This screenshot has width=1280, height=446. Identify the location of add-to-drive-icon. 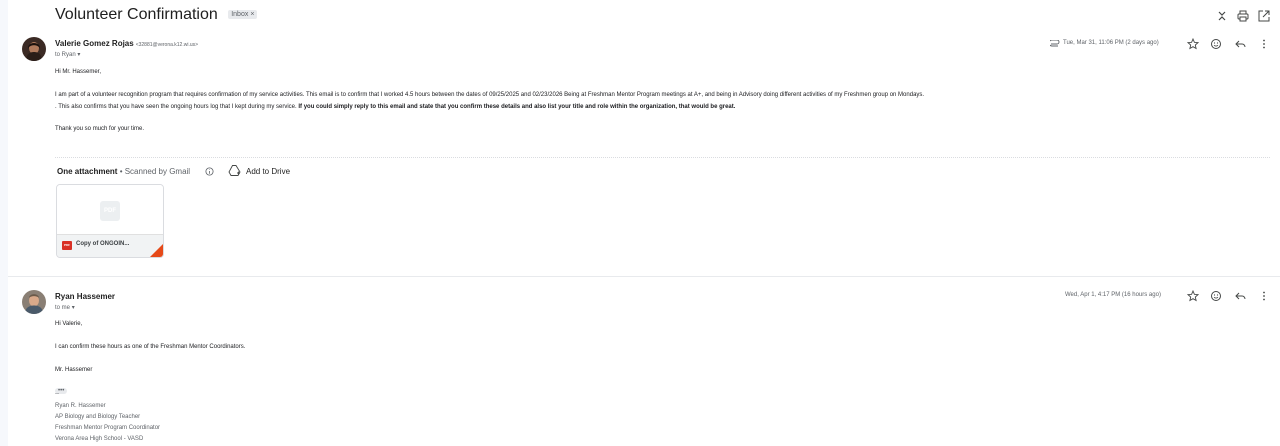
(234, 170).